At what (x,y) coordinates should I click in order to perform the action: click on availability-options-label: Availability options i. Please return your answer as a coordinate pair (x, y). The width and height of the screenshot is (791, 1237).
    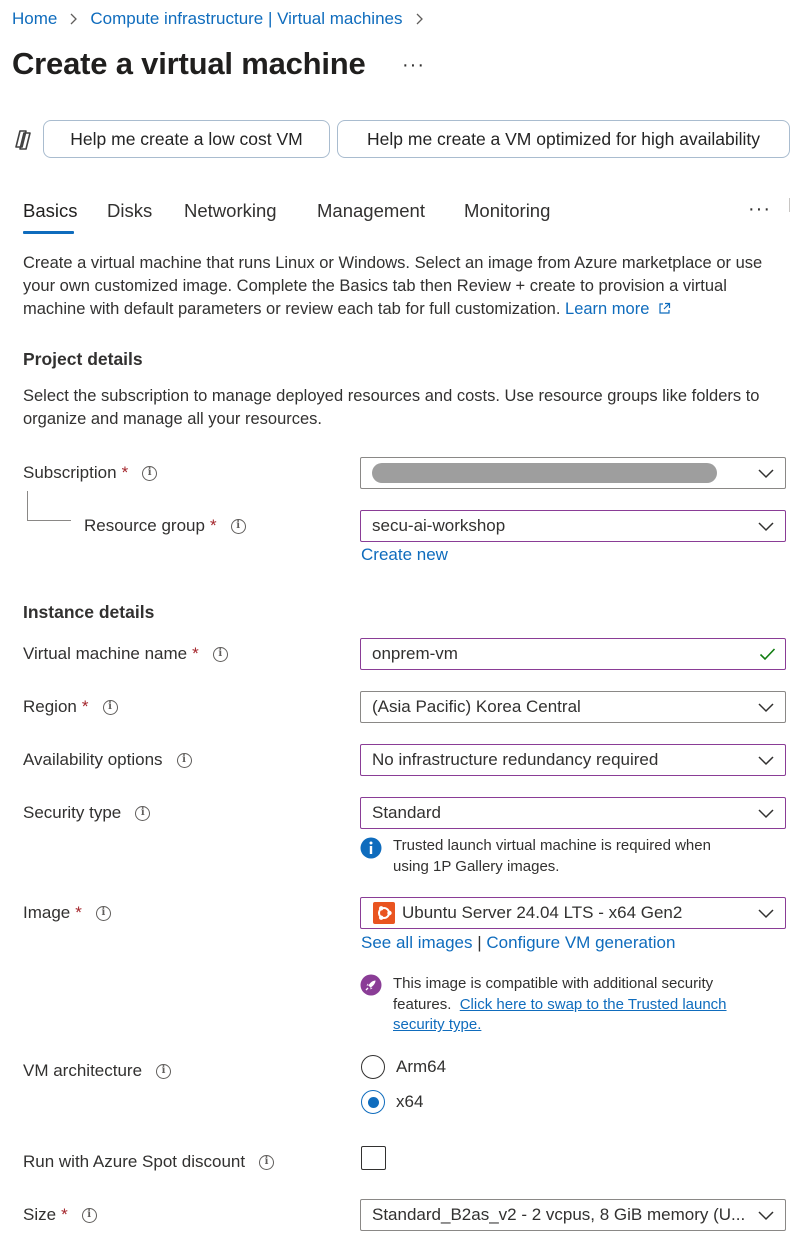
    Looking at the image, I should click on (107, 760).